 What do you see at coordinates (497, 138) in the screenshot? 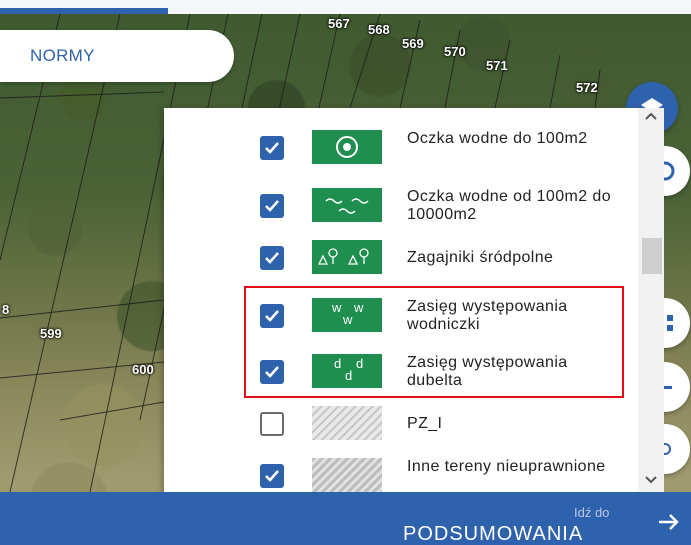
I see `legend-item-label: Oczka wodne do 100m2` at bounding box center [497, 138].